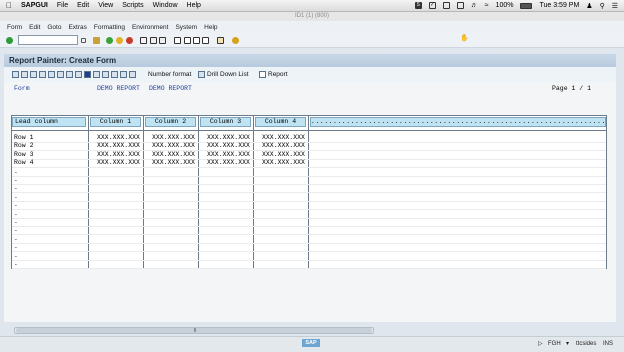 This screenshot has width=624, height=352. What do you see at coordinates (559, 5) in the screenshot?
I see `clock: Tue 3:59 PM` at bounding box center [559, 5].